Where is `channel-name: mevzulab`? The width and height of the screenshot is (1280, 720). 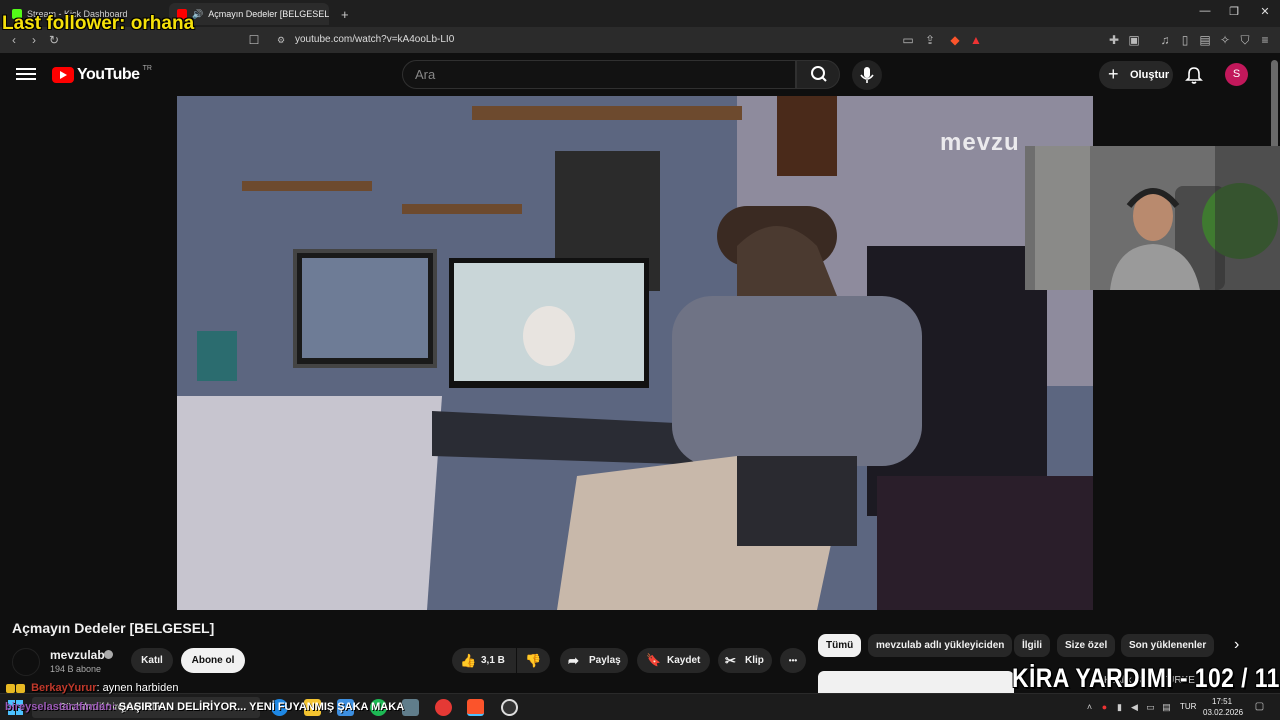 channel-name: mevzulab is located at coordinates (77, 655).